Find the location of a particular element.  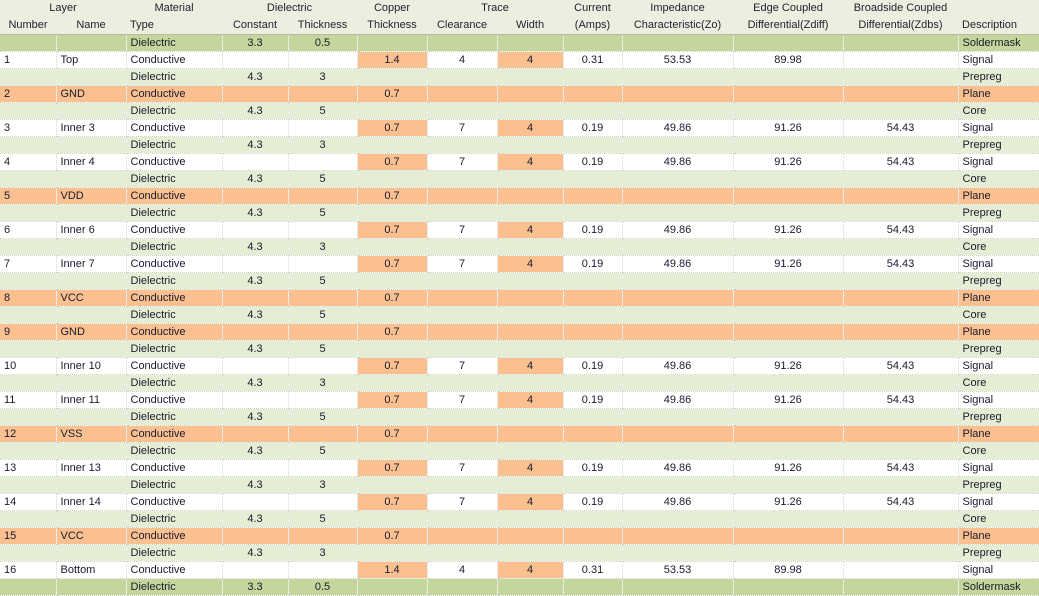

cell-desc: Plane is located at coordinates (998, 298).